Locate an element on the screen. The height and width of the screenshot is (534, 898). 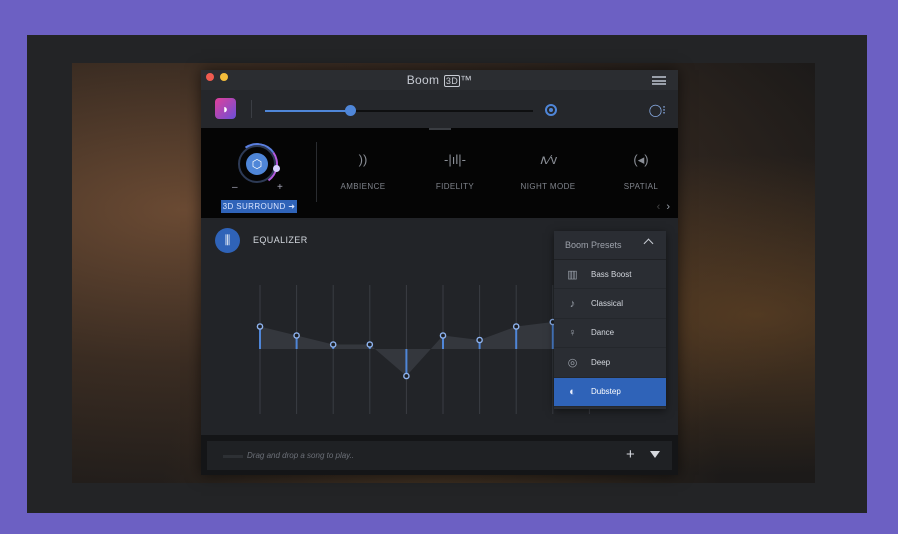
chevron-up-icon is located at coordinates (648, 243).